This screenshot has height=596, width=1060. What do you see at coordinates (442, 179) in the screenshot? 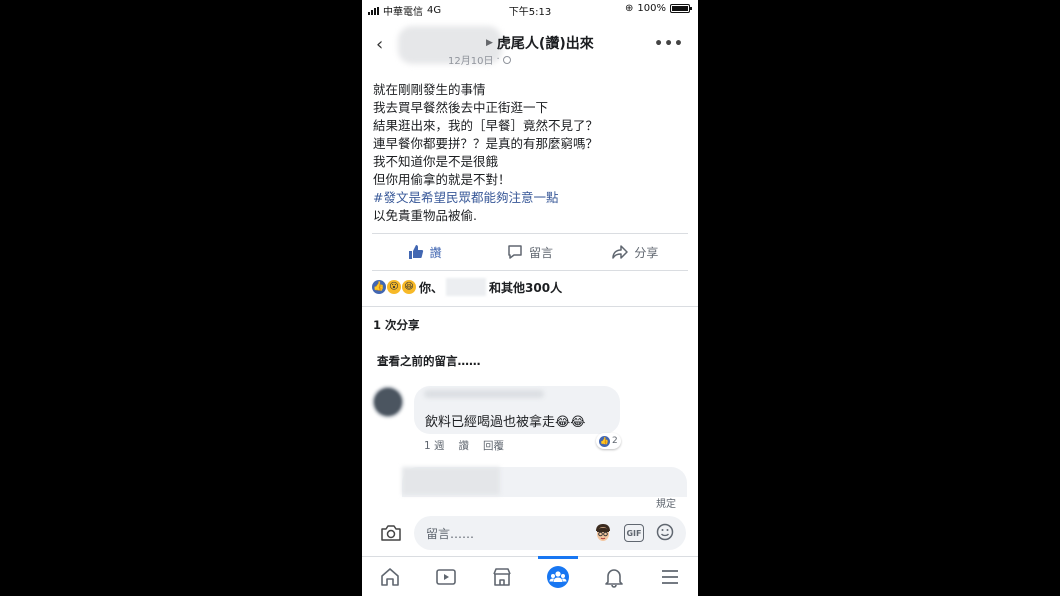
I see `post-line: 但你用偷拿的就是不對！` at bounding box center [442, 179].